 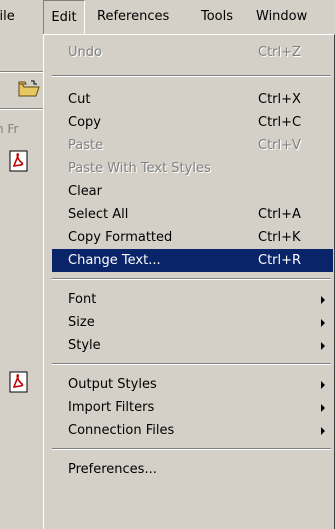 I want to click on shortcut-label: Ctrl+K, so click(x=279, y=237).